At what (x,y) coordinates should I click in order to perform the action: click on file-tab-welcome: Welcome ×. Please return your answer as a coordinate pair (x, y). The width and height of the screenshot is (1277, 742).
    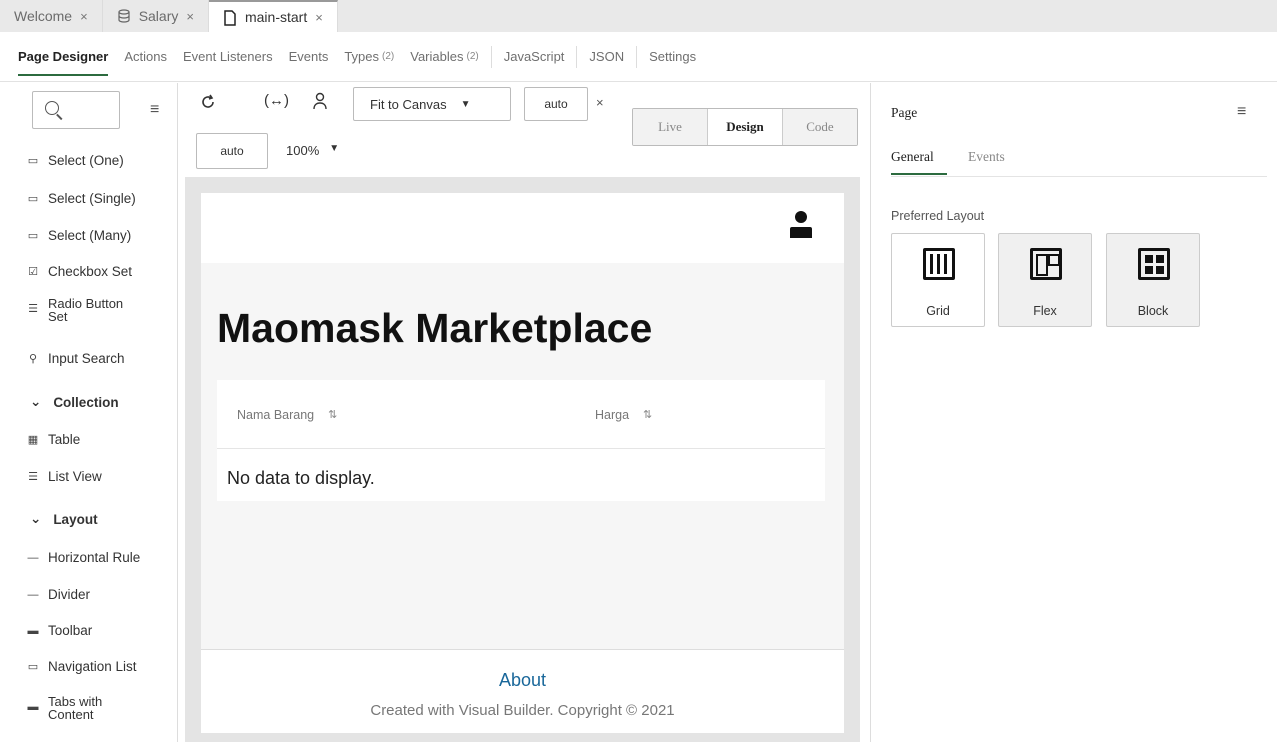
    Looking at the image, I should click on (51, 16).